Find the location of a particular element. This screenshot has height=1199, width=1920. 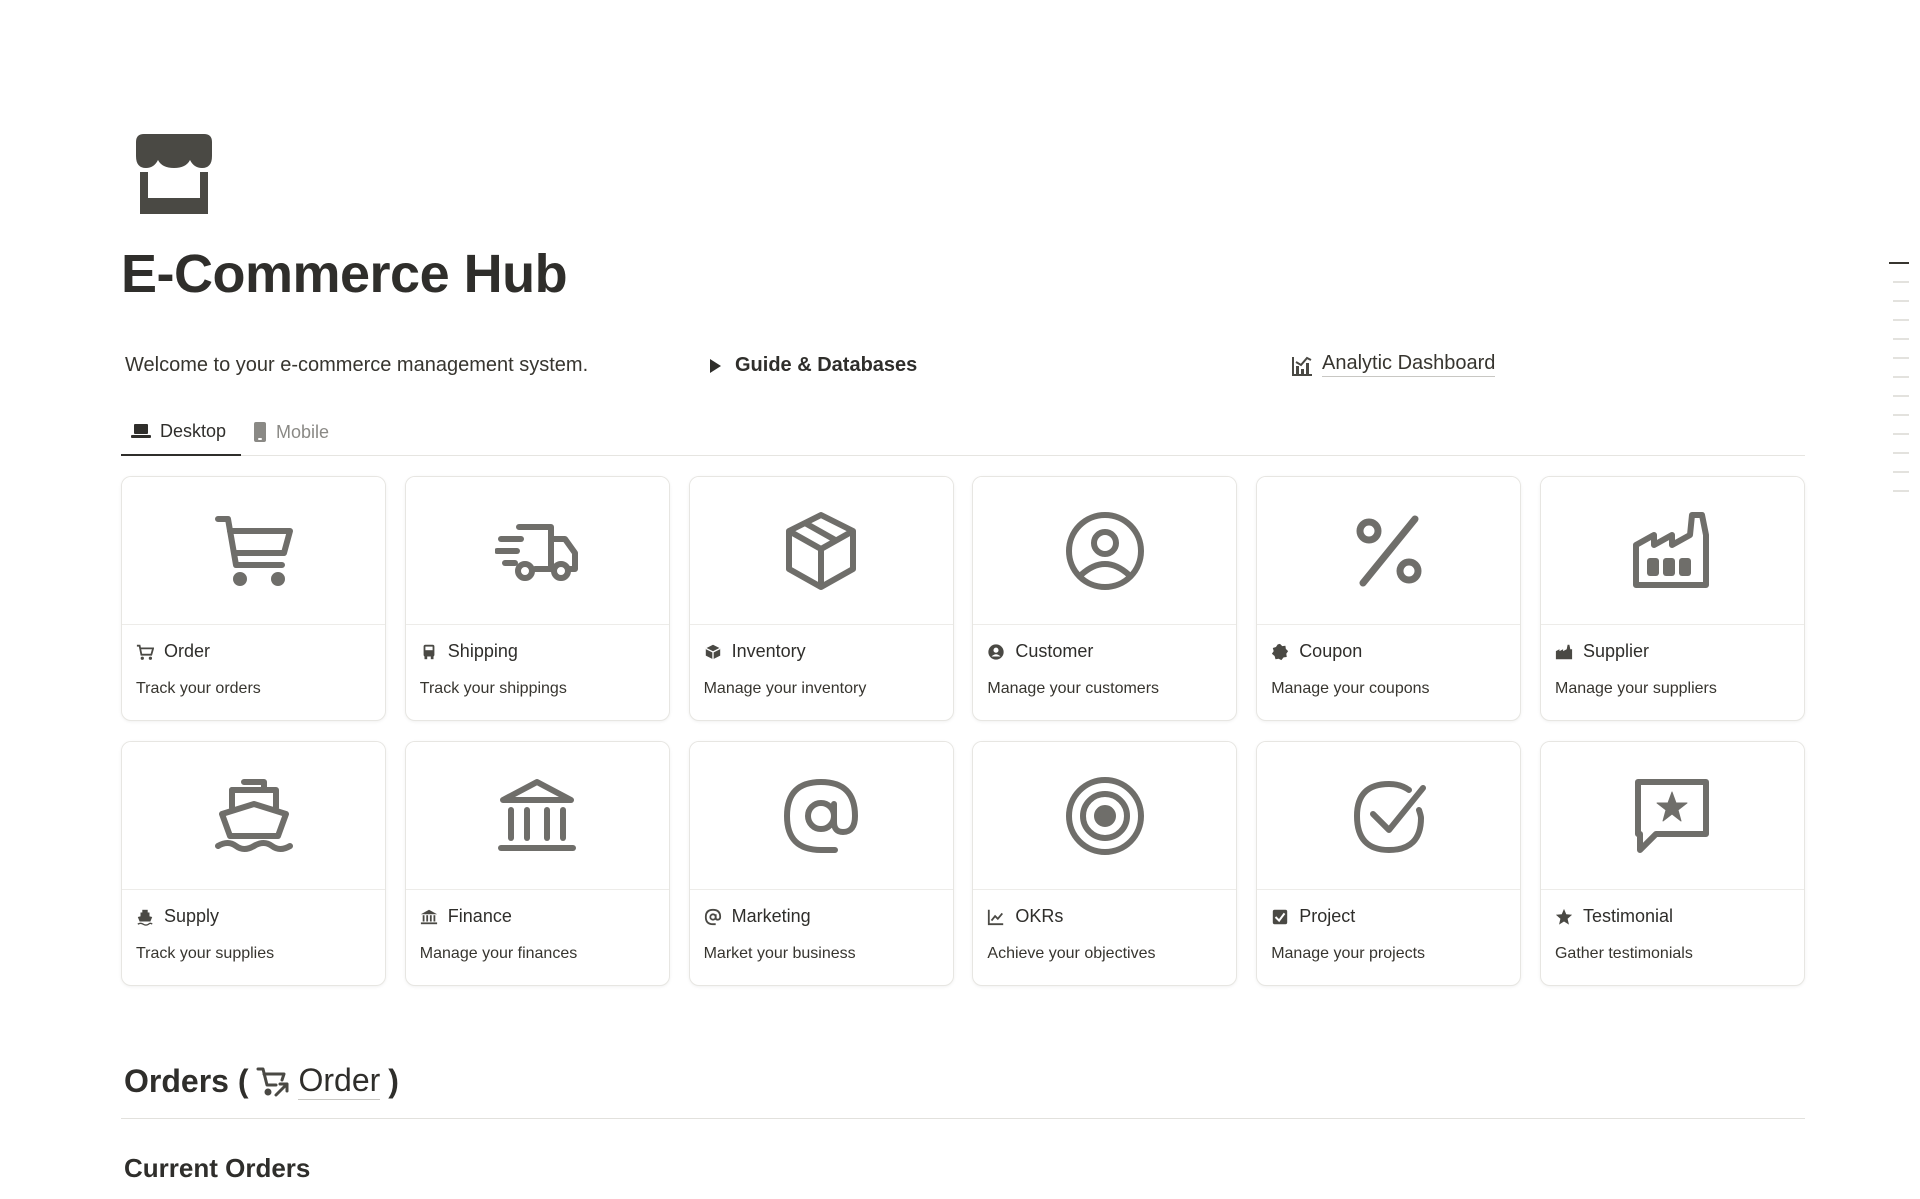

cart-link-icon is located at coordinates (273, 1082).